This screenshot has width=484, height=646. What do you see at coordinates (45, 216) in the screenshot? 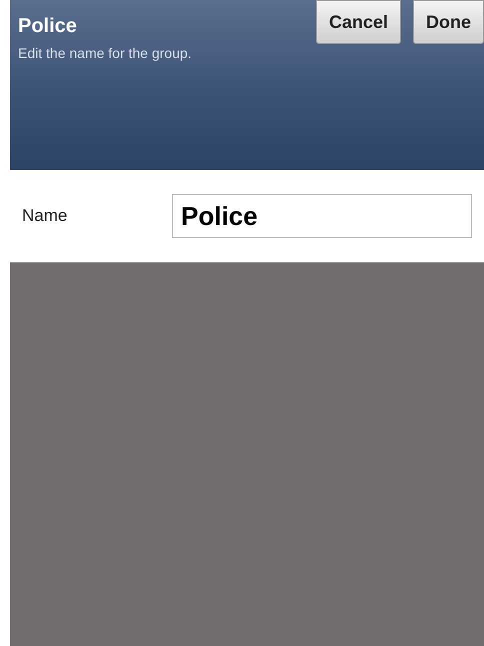
I see `field-label: Name` at bounding box center [45, 216].